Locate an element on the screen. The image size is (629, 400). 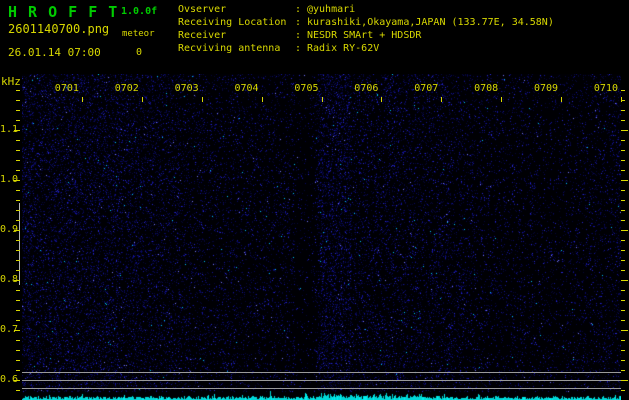
x-axis-tick-label: 0706 is located at coordinates (366, 88).